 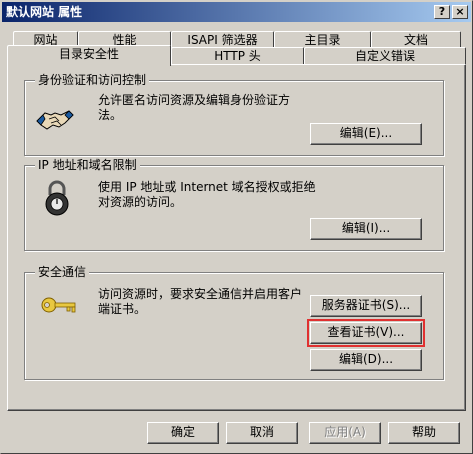 I want to click on close-title-button: ×, so click(x=460, y=12).